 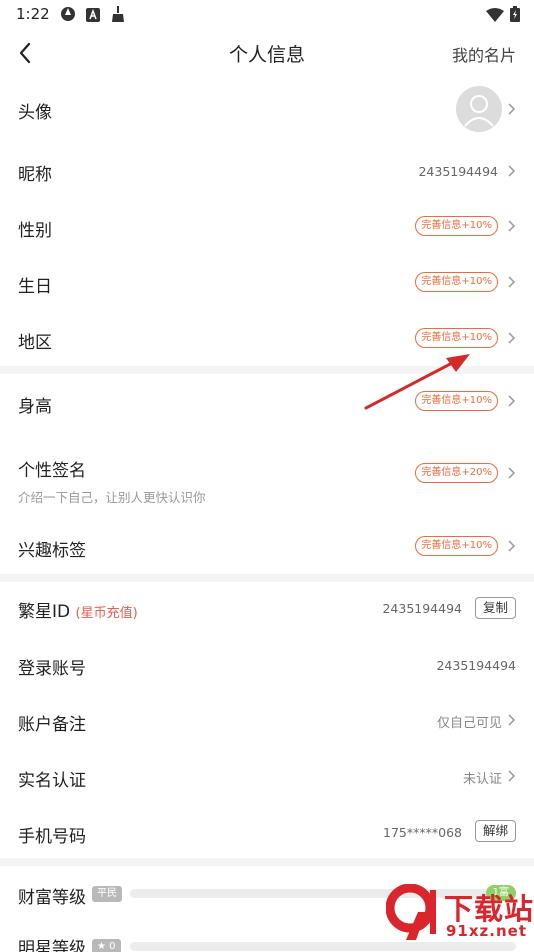 I want to click on default-avatar-icon, so click(x=479, y=111).